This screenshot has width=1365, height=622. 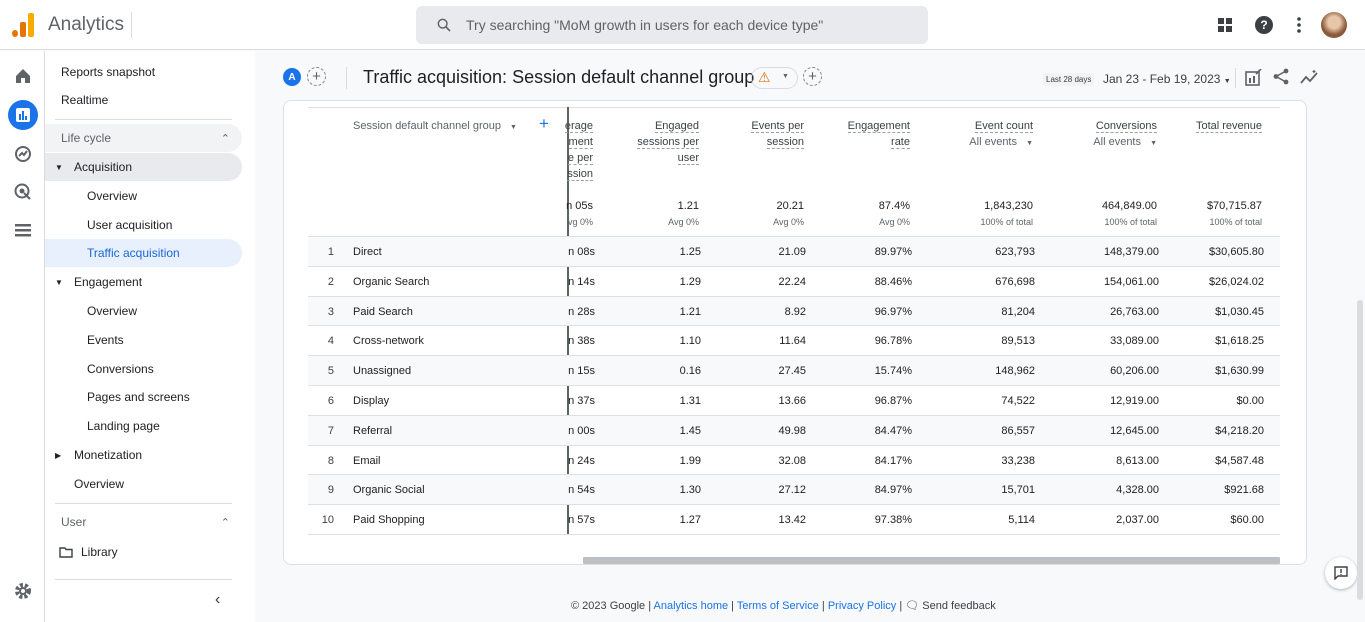 What do you see at coordinates (372, 431) in the screenshot?
I see `channel-name: Referral` at bounding box center [372, 431].